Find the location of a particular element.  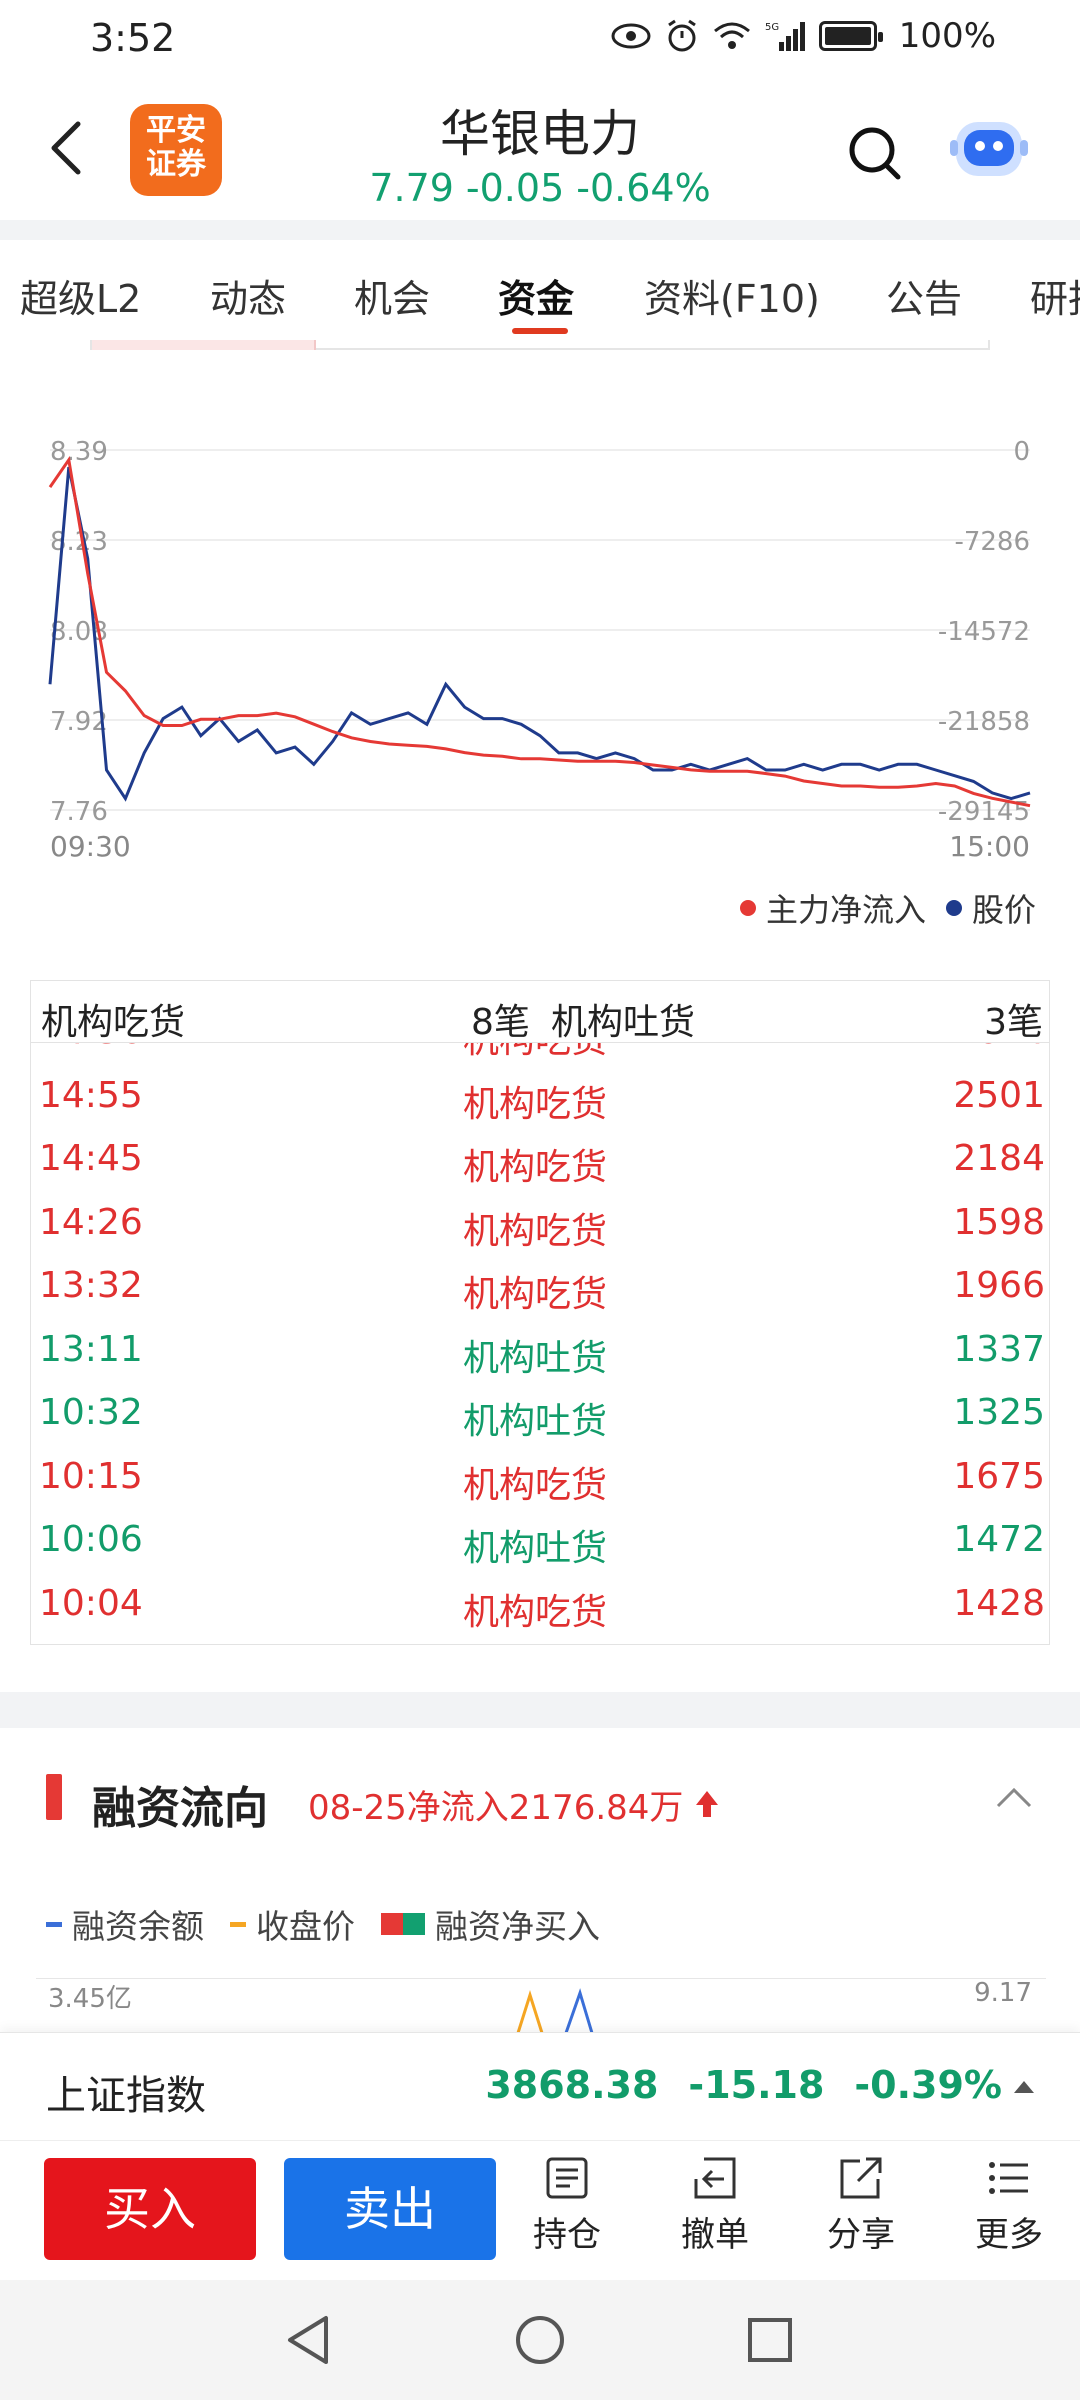

index-ticker-bar: 上证指数 3868.38 -15.18 -0.39% is located at coordinates (540, 2086).